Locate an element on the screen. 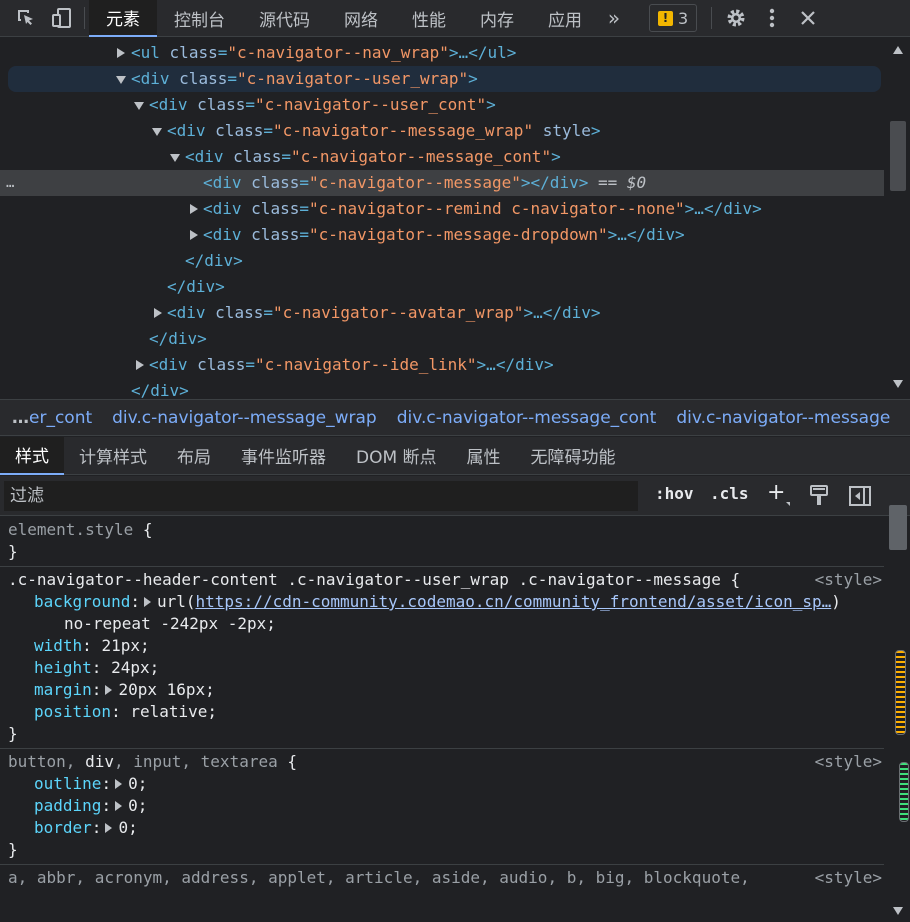  css-declaration: width: 21px; is located at coordinates (446, 646).